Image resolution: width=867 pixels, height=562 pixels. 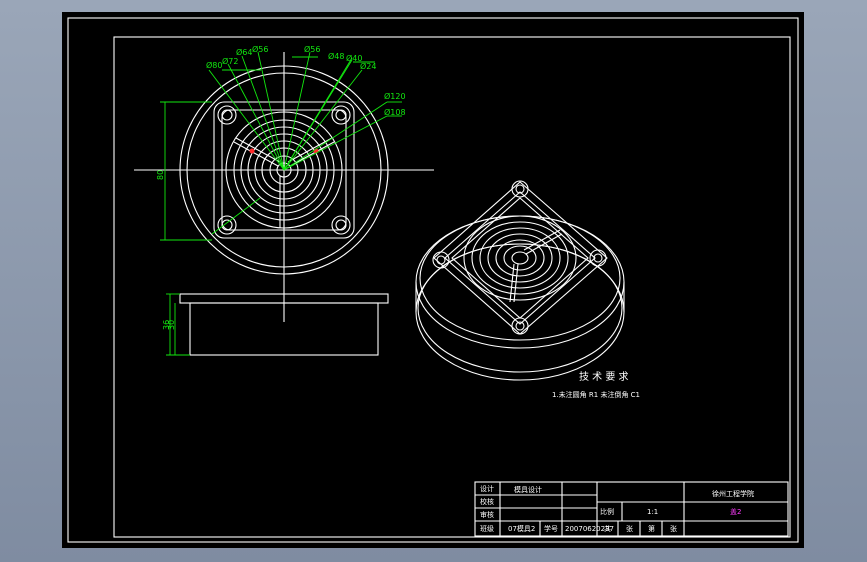 I want to click on label-student-id: 学号, so click(x=551, y=528).